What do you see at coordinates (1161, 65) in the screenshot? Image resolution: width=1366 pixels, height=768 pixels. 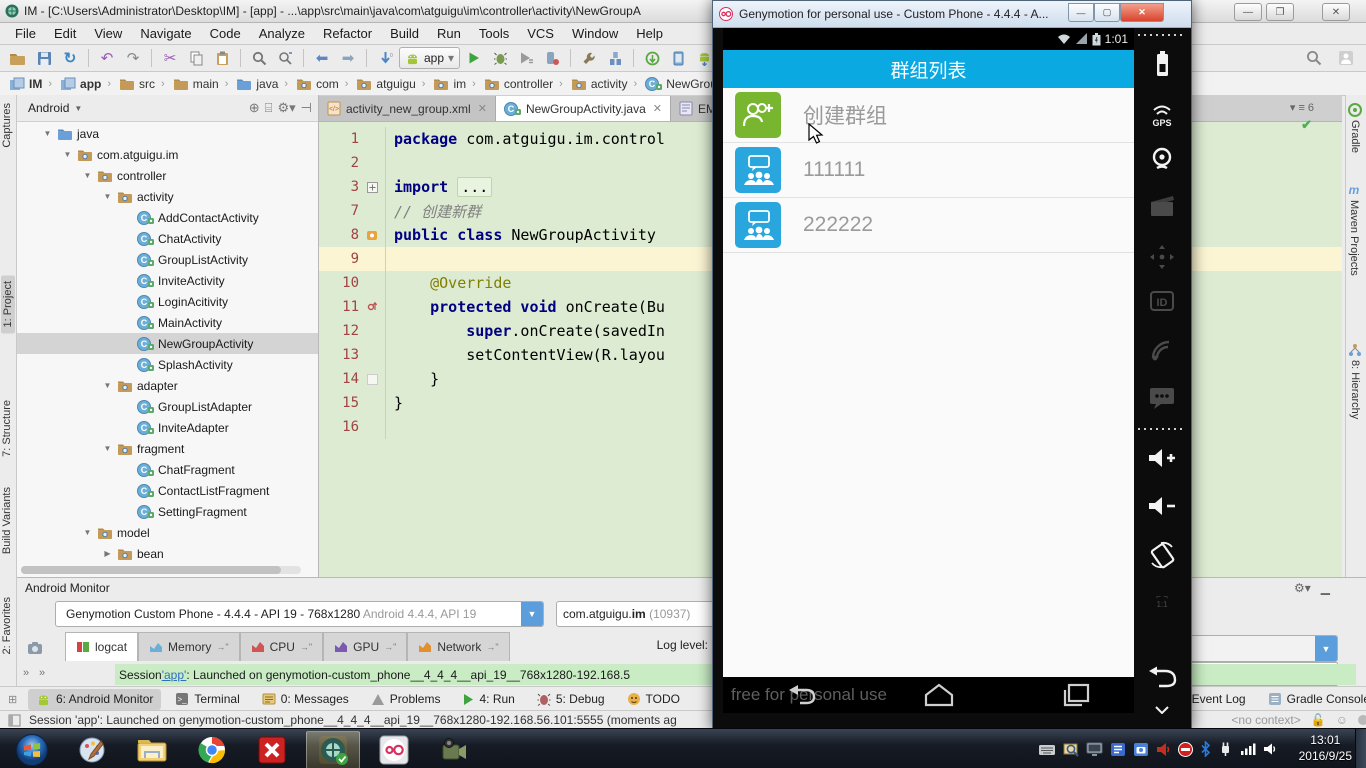 I see `genymotion-battery-button` at bounding box center [1161, 65].